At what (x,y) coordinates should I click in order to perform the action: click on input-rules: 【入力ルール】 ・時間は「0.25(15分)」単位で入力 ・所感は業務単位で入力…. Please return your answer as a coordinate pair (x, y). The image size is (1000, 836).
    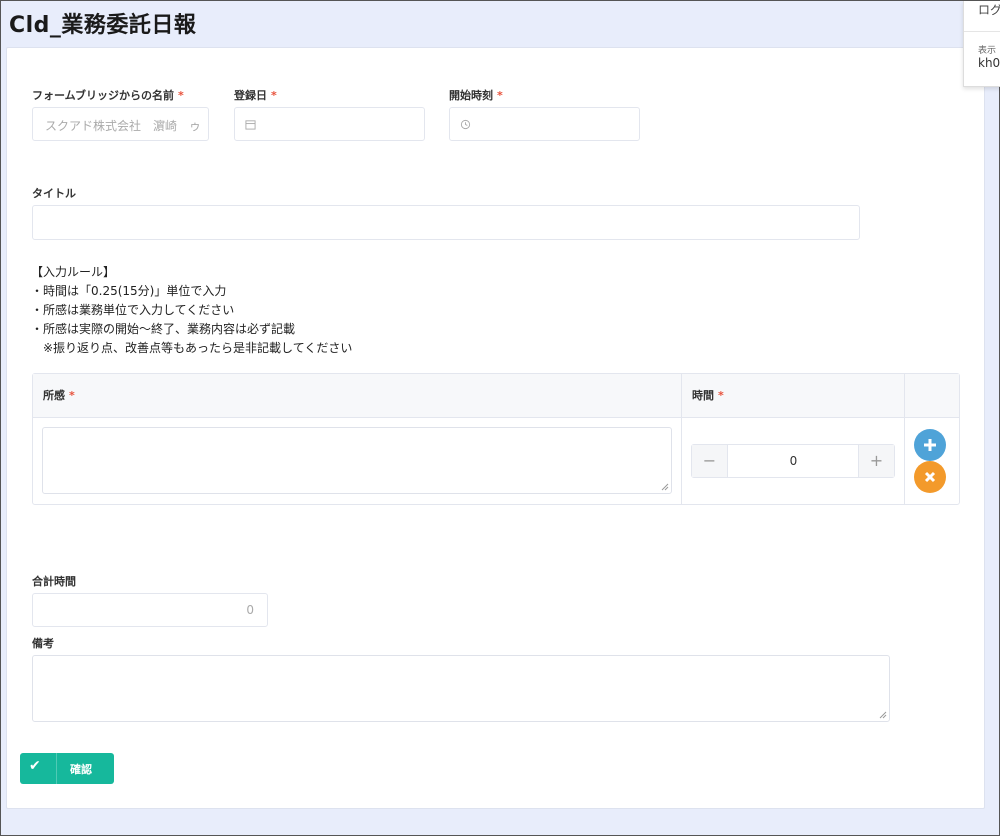
    Looking at the image, I should click on (192, 310).